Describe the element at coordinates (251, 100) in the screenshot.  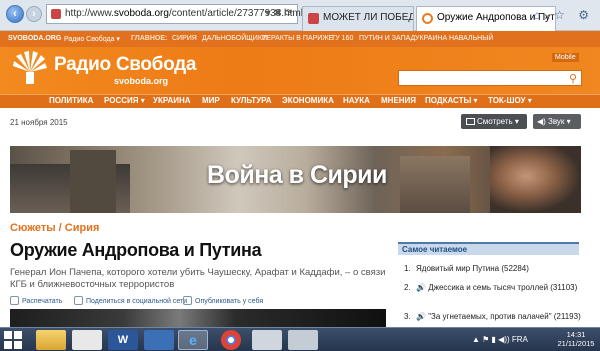
I see `nav-item-culture: КУЛЬТУРА` at that location.